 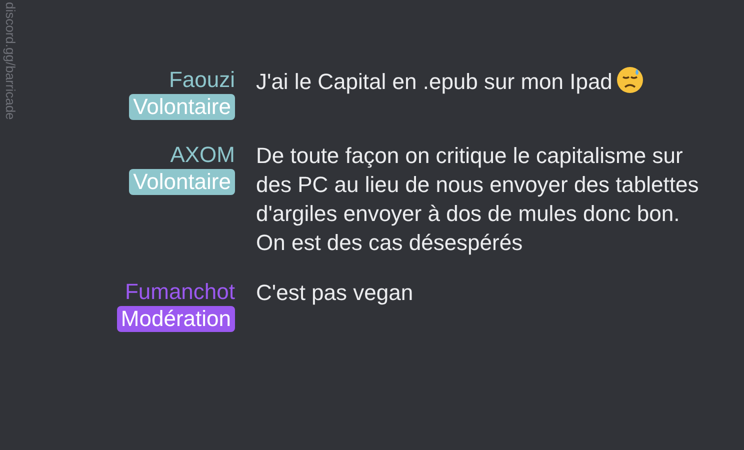 What do you see at coordinates (335, 292) in the screenshot?
I see `message-text: C'est pas vegan` at bounding box center [335, 292].